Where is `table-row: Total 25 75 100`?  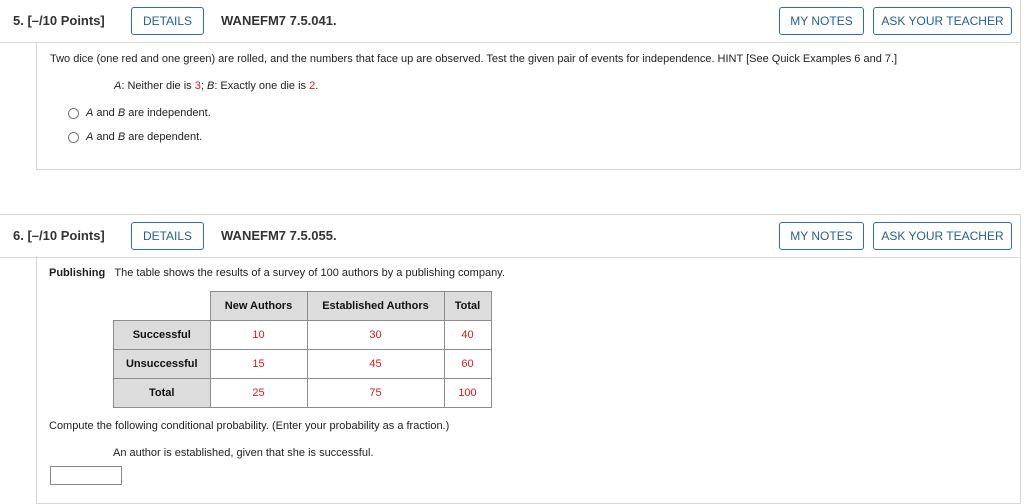 table-row: Total 25 75 100 is located at coordinates (302, 393).